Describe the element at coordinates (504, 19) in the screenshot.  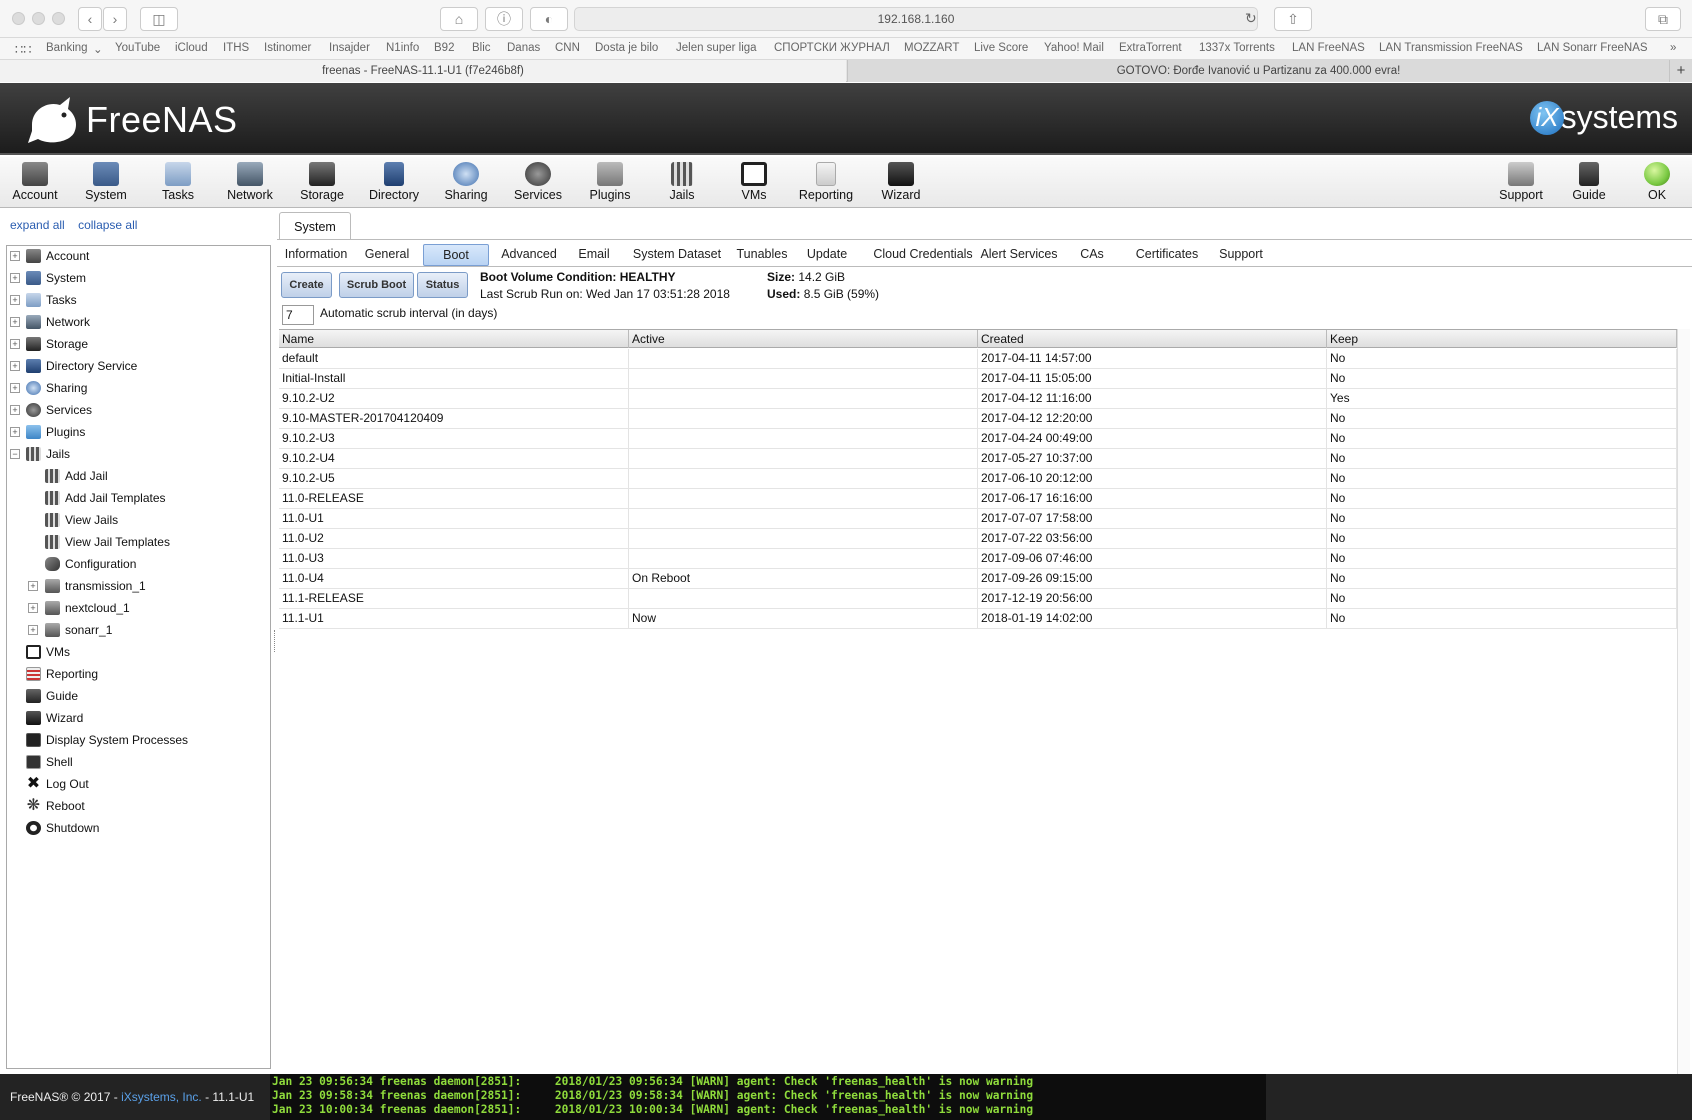
I see `info-icon: ⓘ` at that location.